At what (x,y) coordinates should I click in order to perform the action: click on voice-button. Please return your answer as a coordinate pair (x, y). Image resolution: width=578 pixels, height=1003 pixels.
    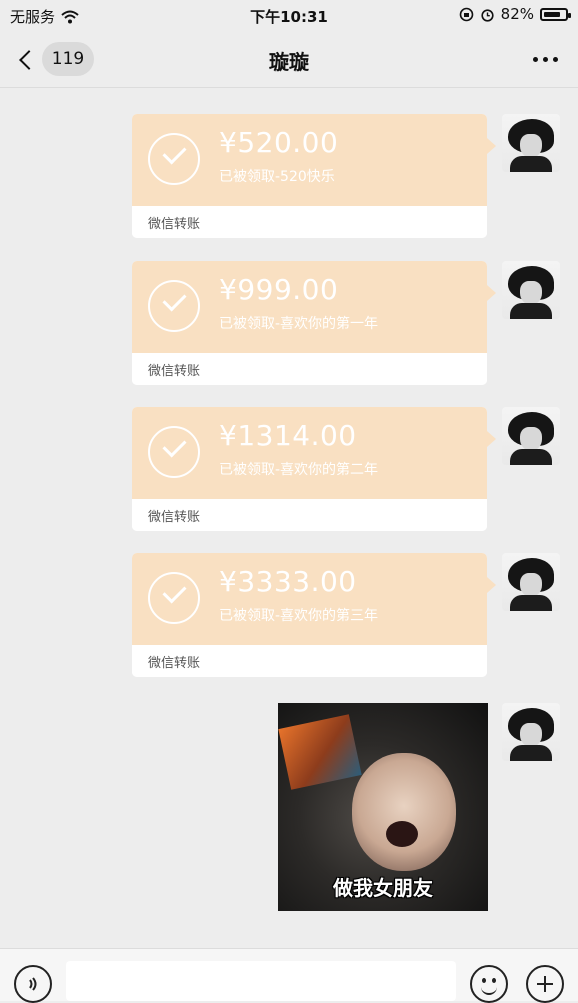
    Looking at the image, I should click on (33, 984).